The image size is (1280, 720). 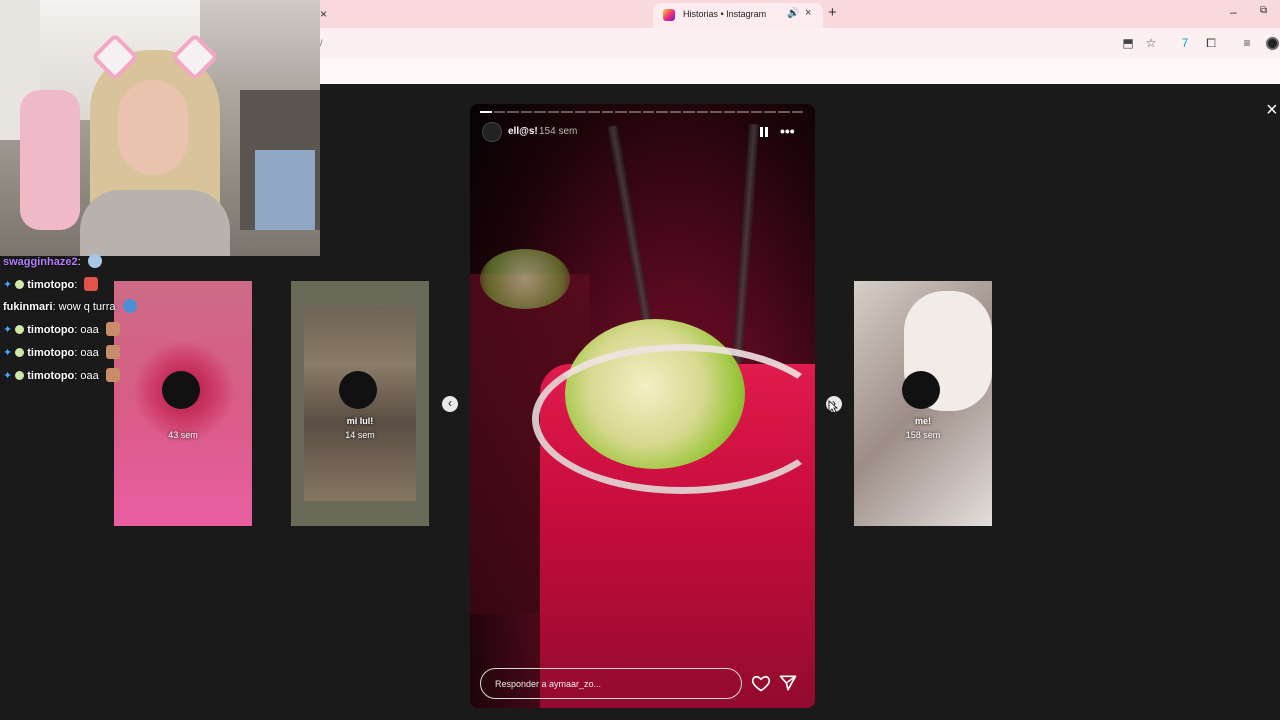 I want to click on preview-name: mi lul!, so click(x=360, y=421).